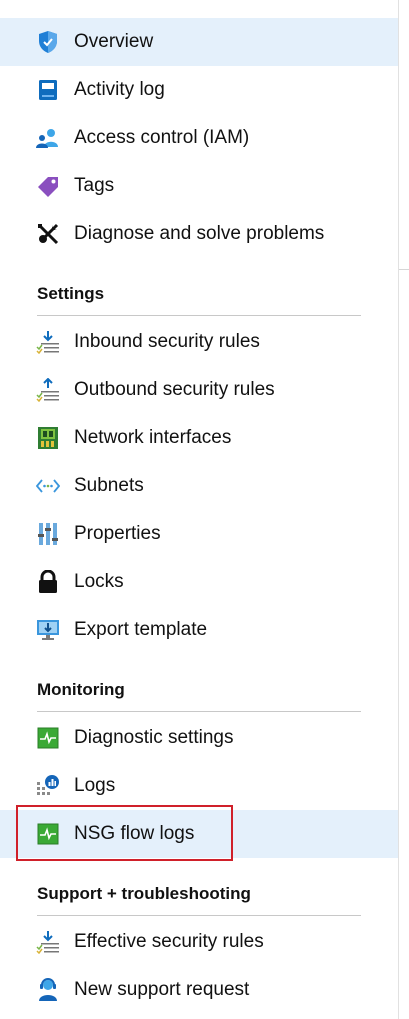 This screenshot has height=1019, width=409. I want to click on nav-item-activity-log: Activity log, so click(199, 90).